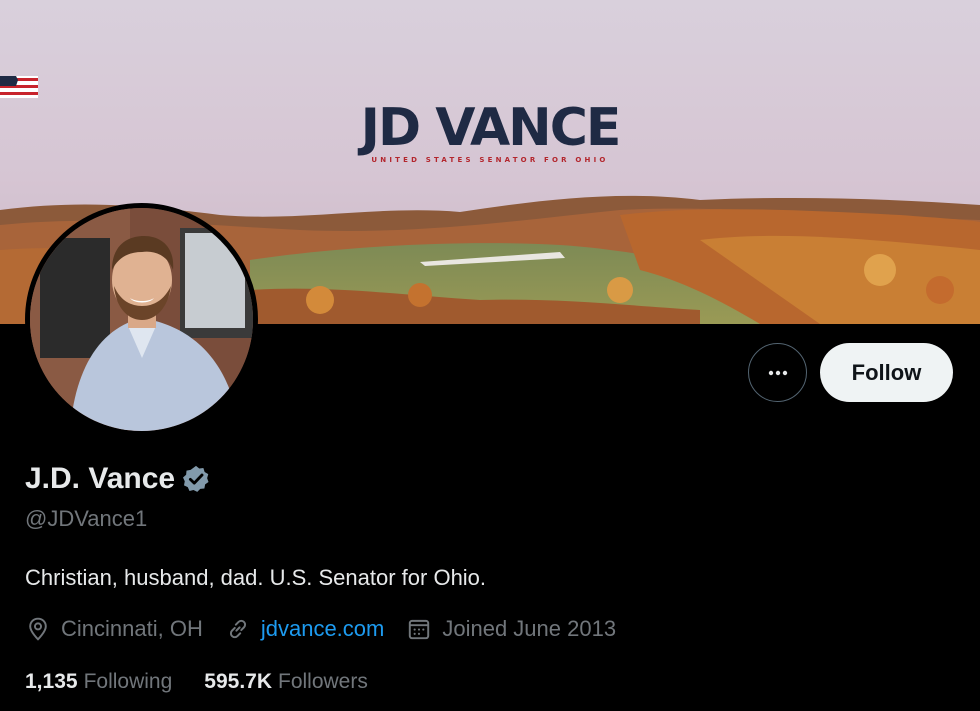 This screenshot has height=711, width=980. I want to click on joined-item: Joined June 2013, so click(511, 629).